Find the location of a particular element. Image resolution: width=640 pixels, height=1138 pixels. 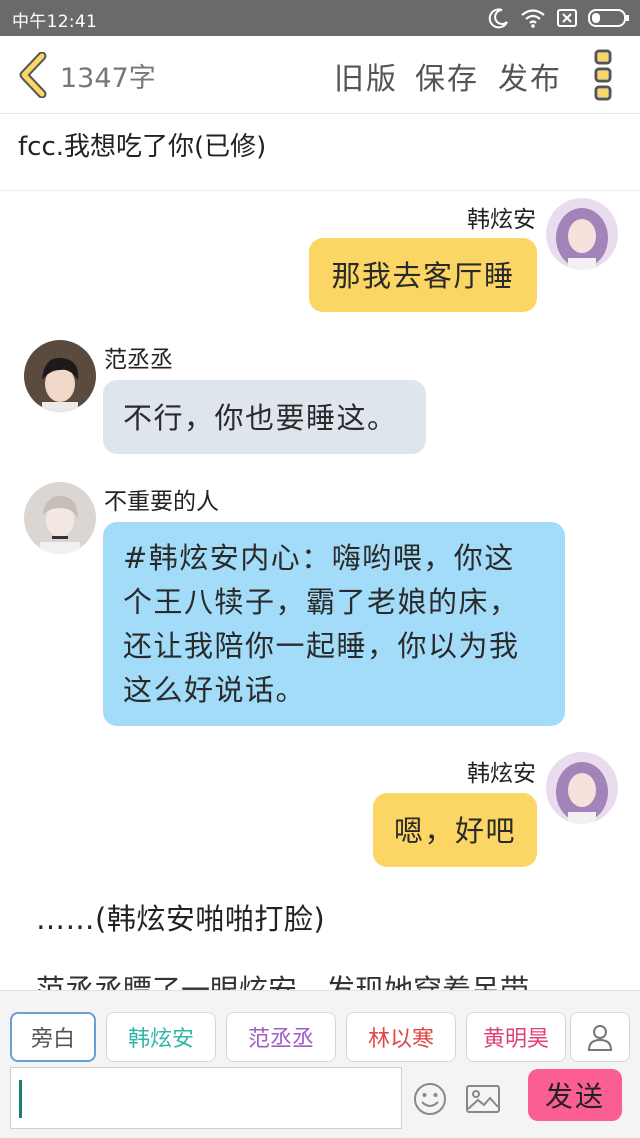

emoji-icon is located at coordinates (430, 1099).